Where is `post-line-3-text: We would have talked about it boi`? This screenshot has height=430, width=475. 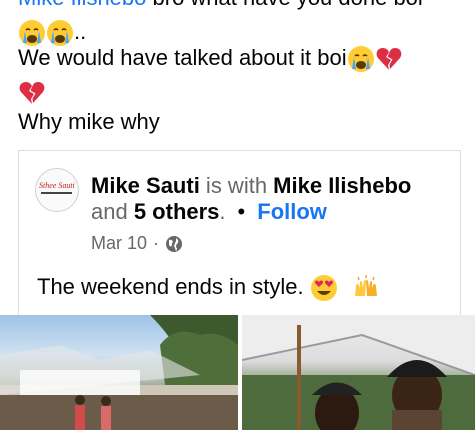 post-line-3-text: We would have talked about it boi is located at coordinates (182, 57).